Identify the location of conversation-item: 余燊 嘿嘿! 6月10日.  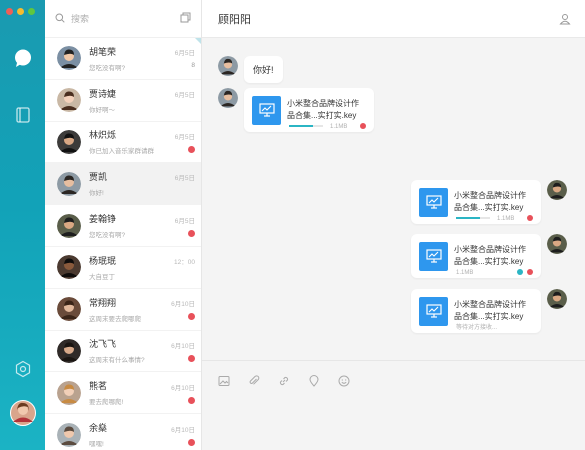
(123, 432).